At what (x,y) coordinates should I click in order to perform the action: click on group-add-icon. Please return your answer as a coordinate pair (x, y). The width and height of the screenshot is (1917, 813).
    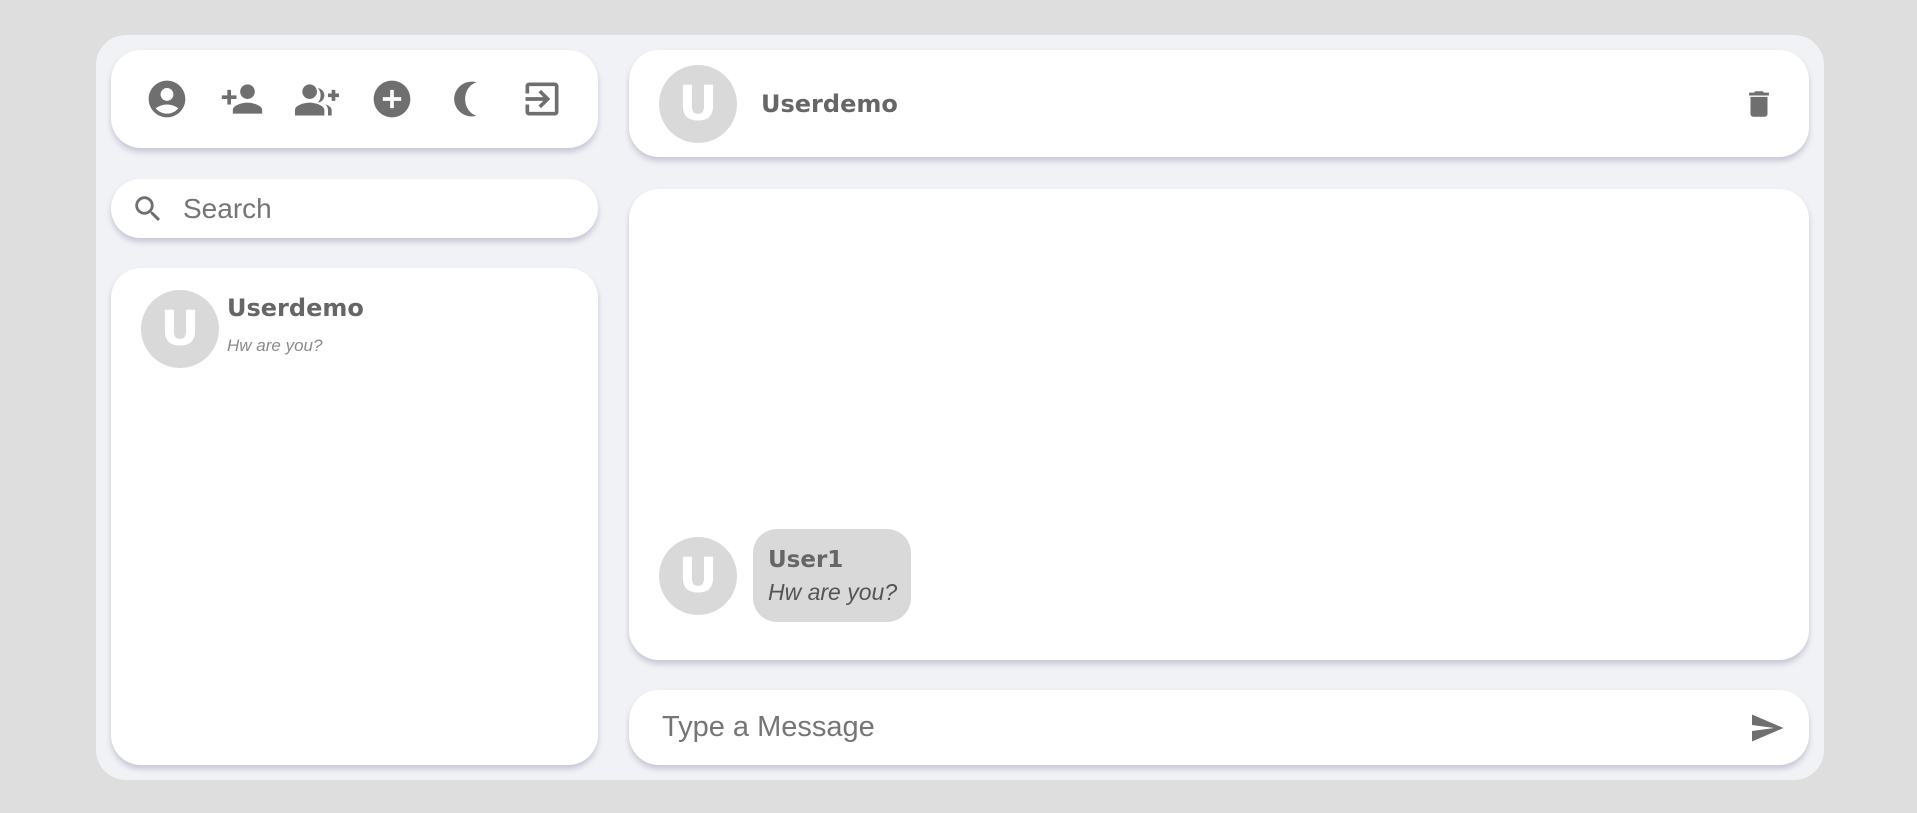
    Looking at the image, I should click on (316, 100).